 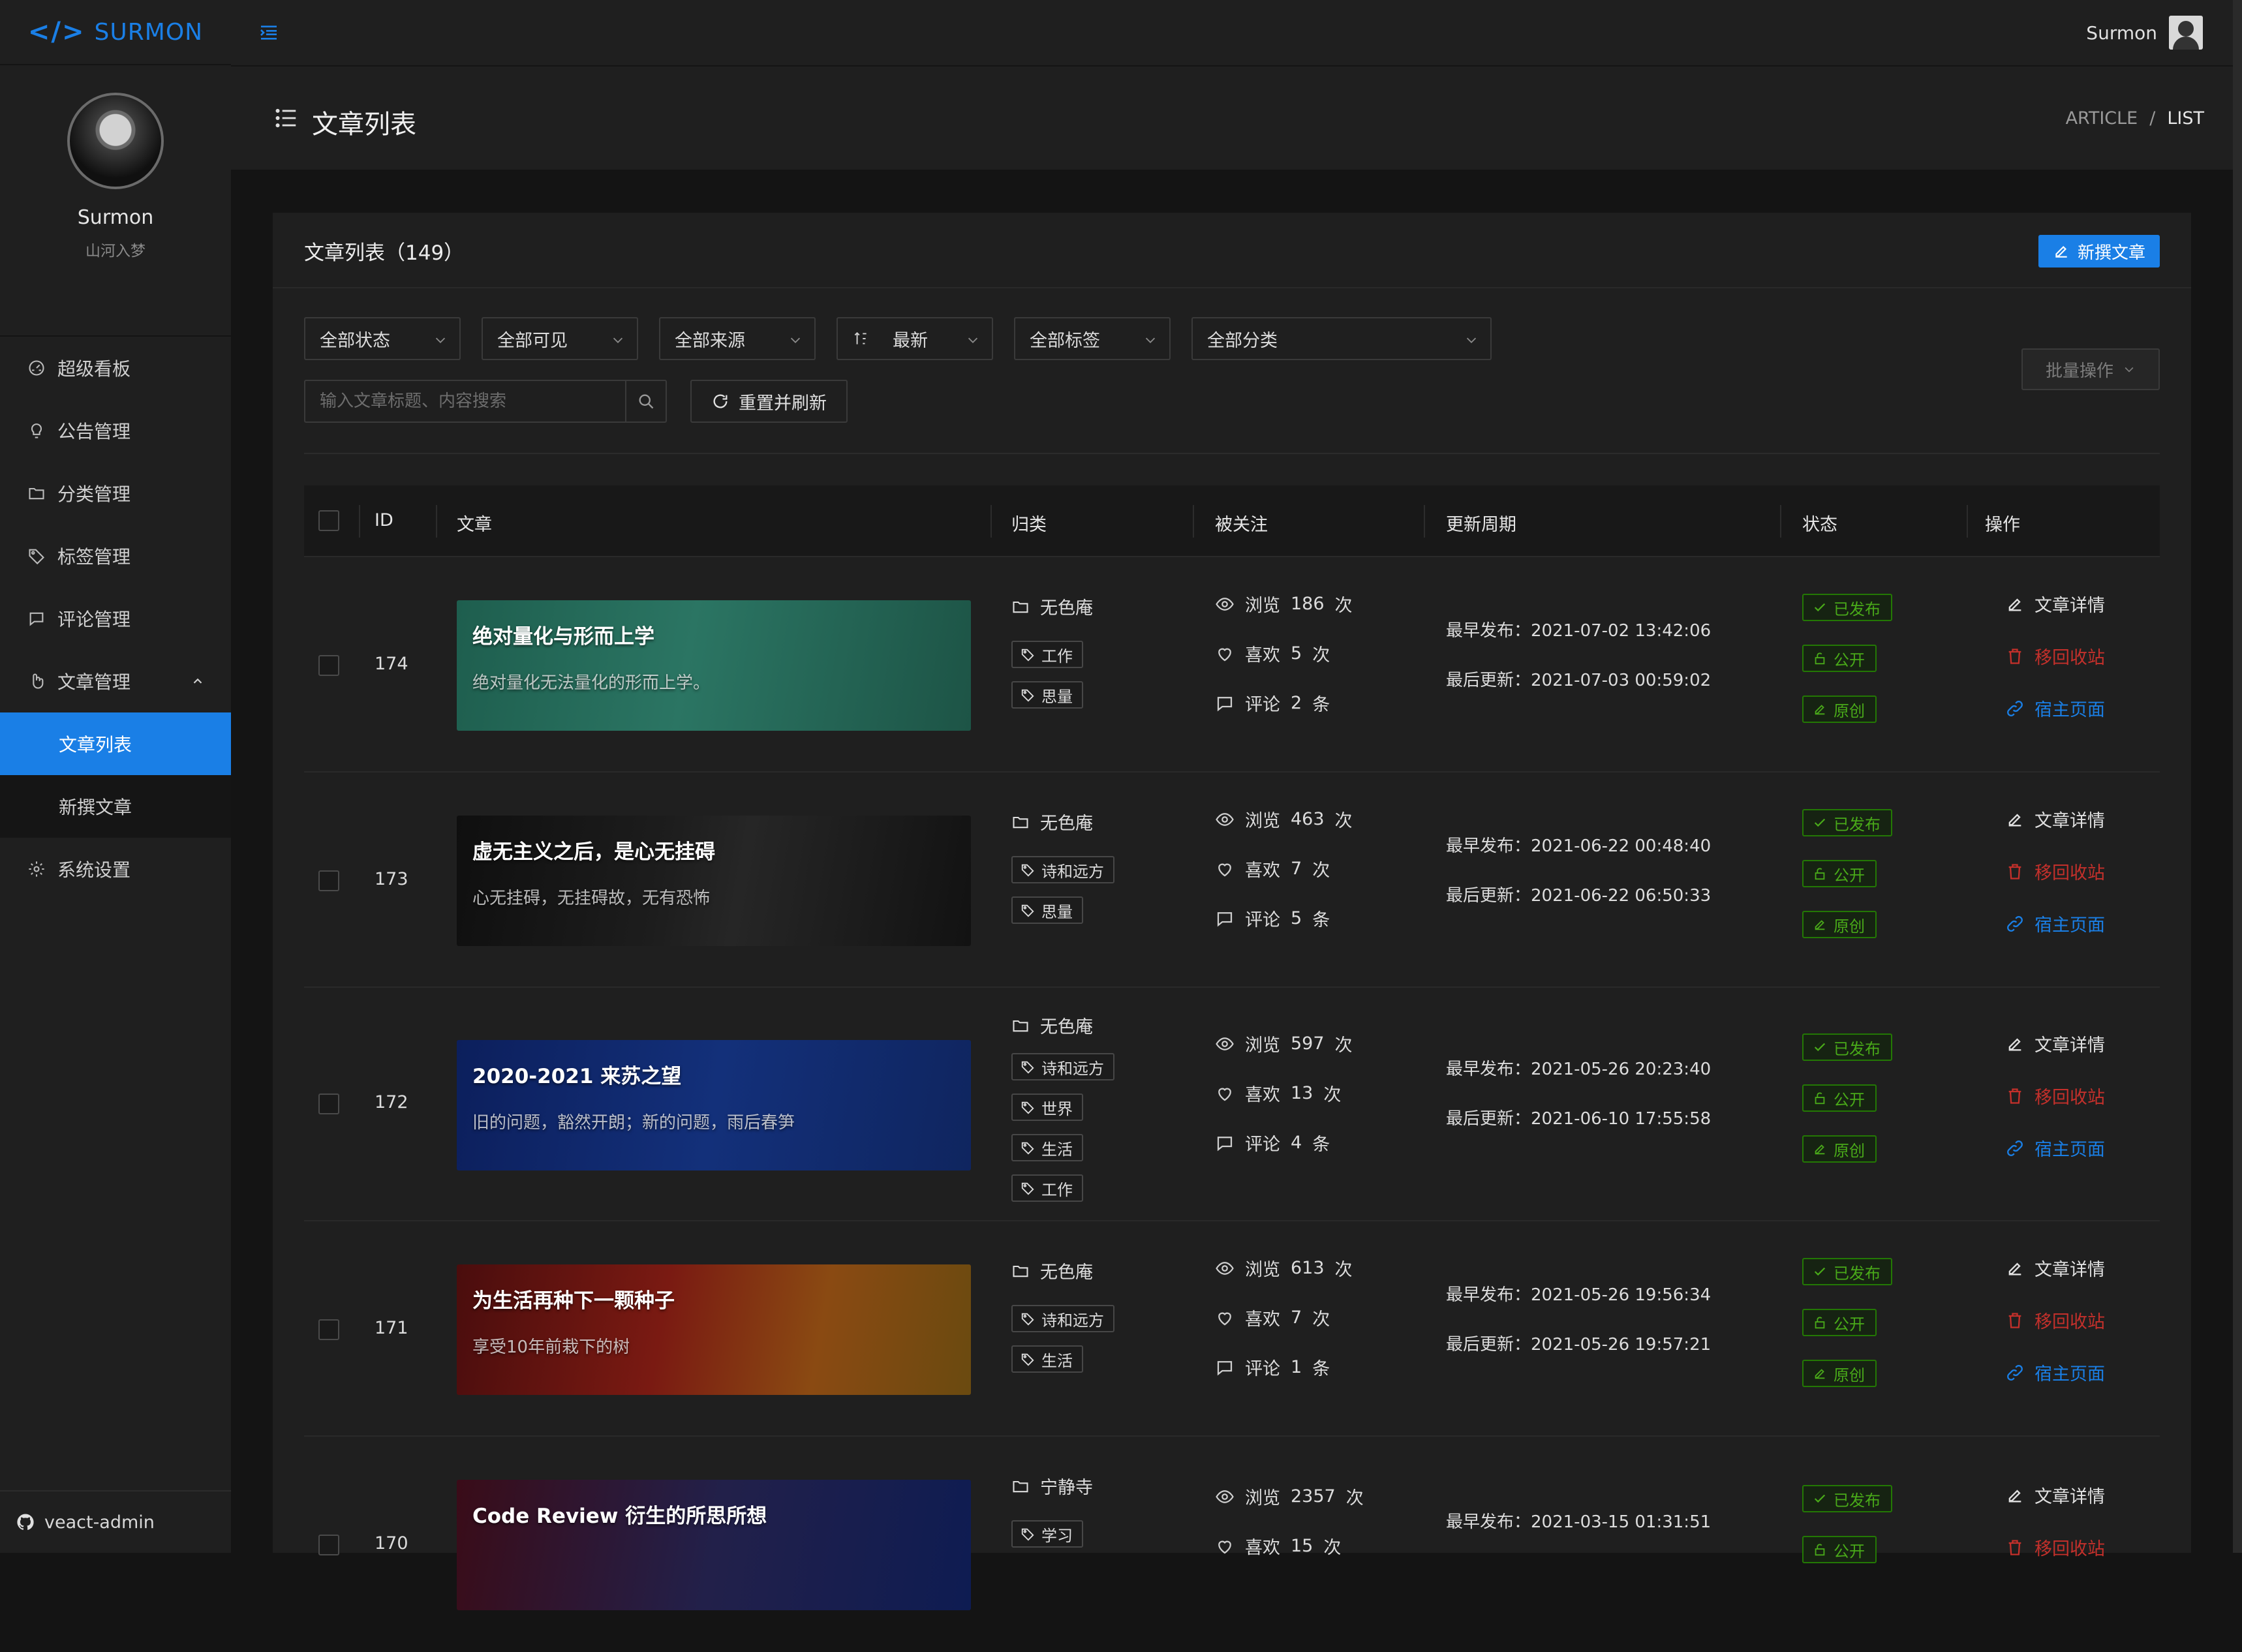 I want to click on stat-likes: 喜欢 5 次, so click(x=1272, y=653).